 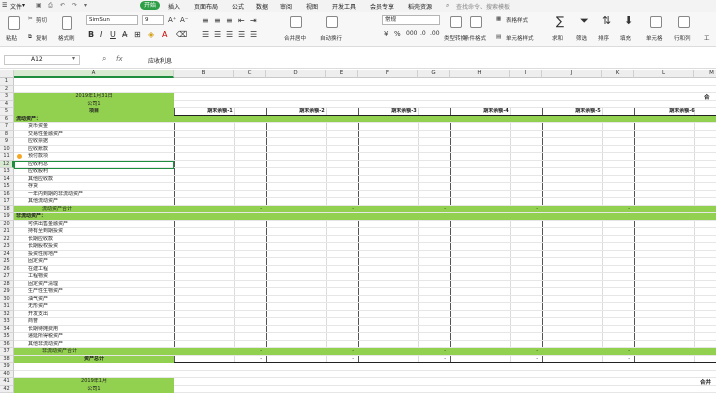 What do you see at coordinates (94, 135) in the screenshot?
I see `cell-a: 交易性金融资产` at bounding box center [94, 135].